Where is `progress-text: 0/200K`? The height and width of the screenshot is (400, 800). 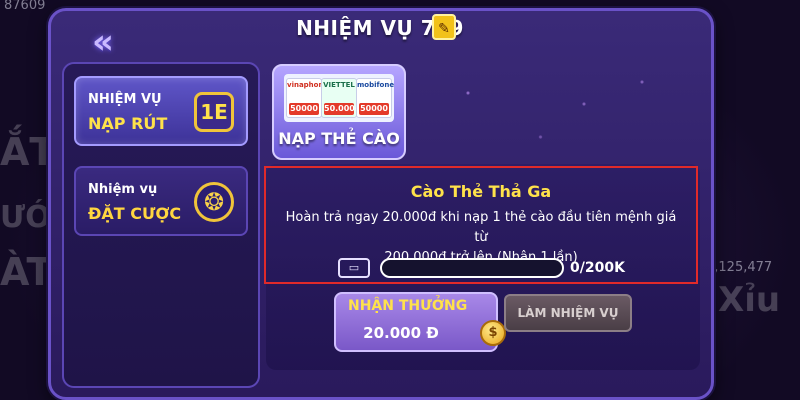
progress-text: 0/200K is located at coordinates (597, 268).